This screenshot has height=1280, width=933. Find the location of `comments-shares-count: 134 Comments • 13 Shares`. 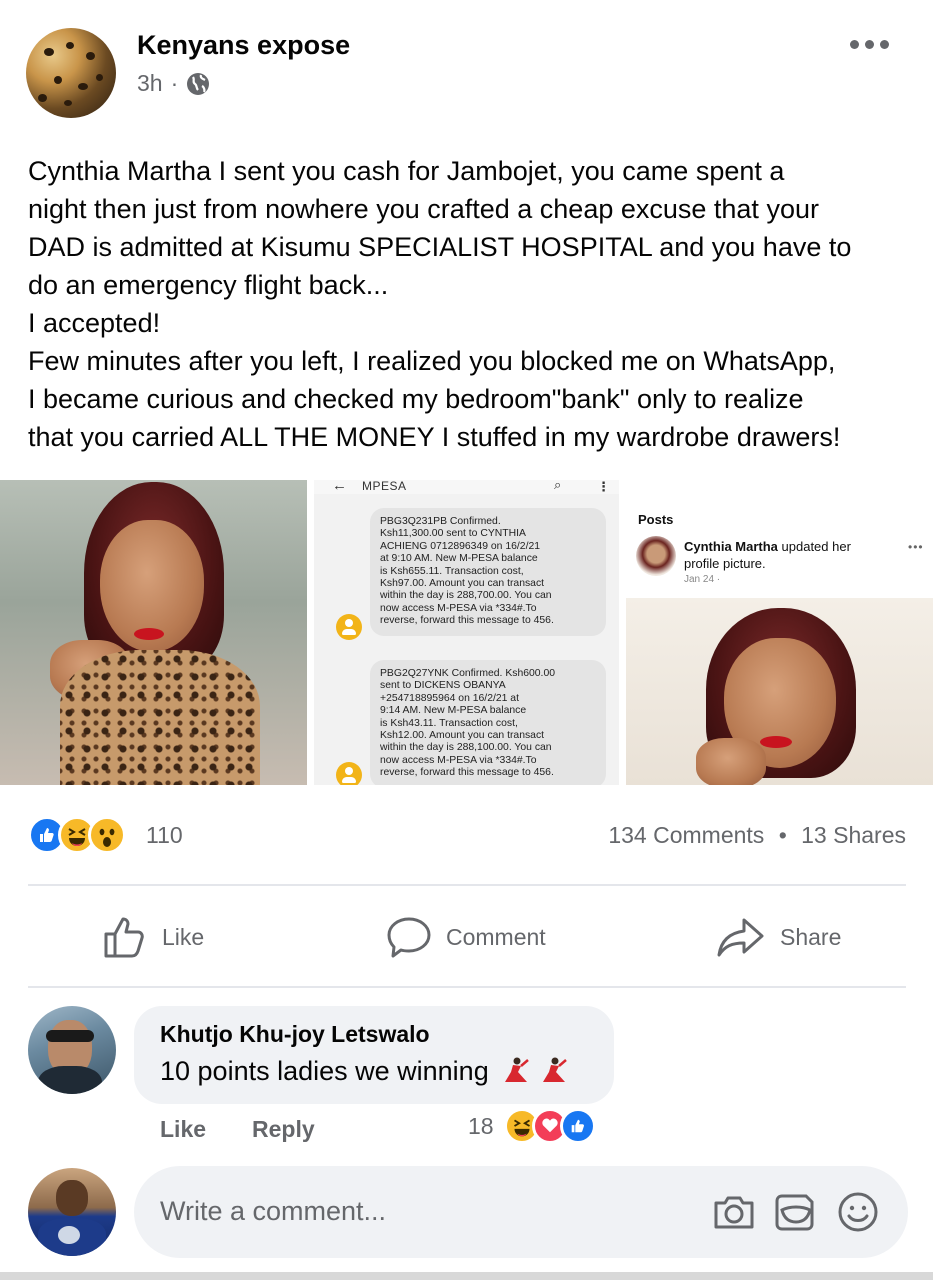

comments-shares-count: 134 Comments • 13 Shares is located at coordinates (757, 835).